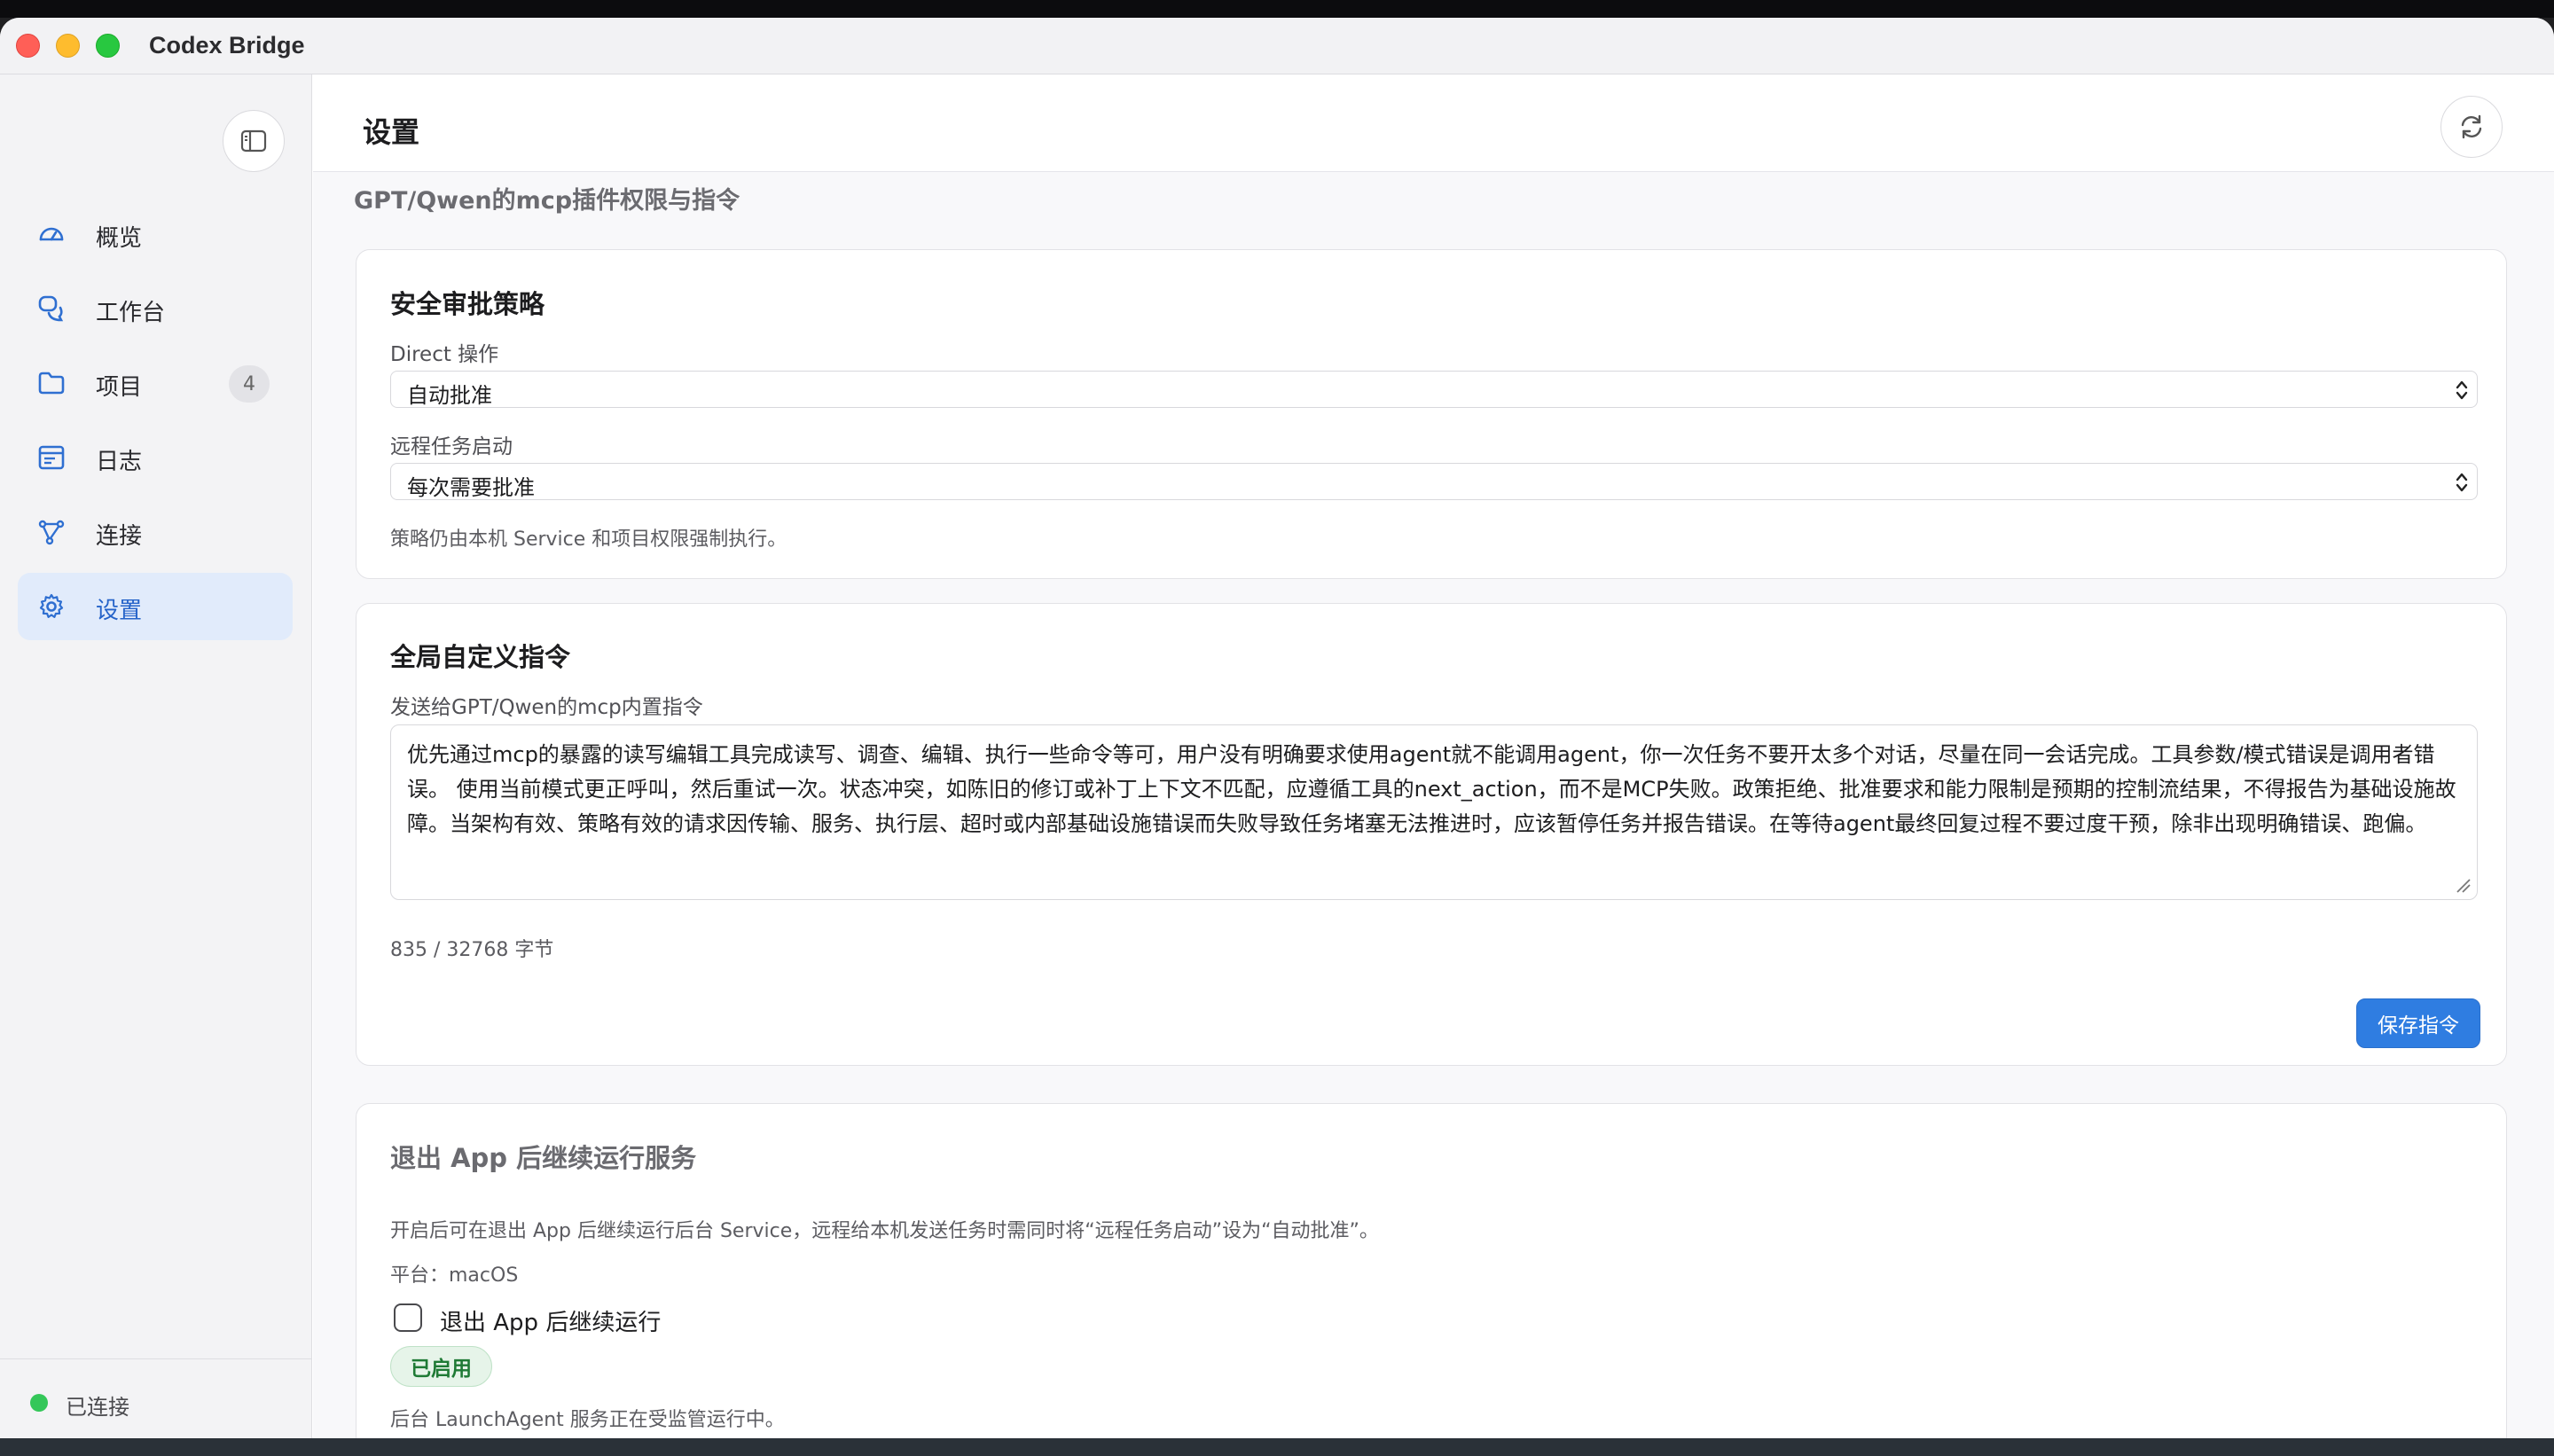  I want to click on keep-running-checkbox, so click(408, 1317).